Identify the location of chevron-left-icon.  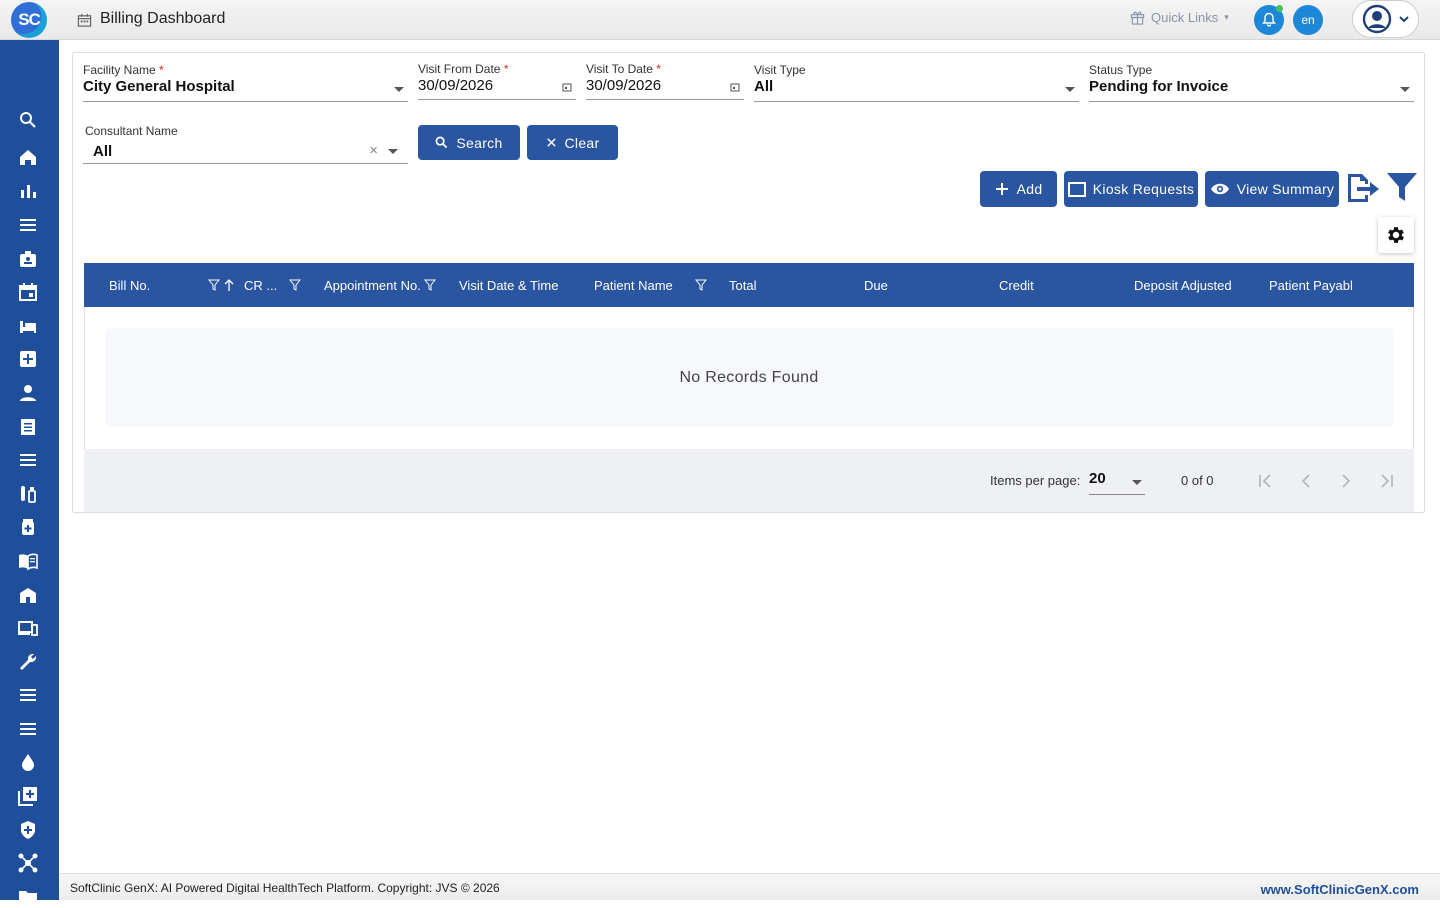
(1305, 481).